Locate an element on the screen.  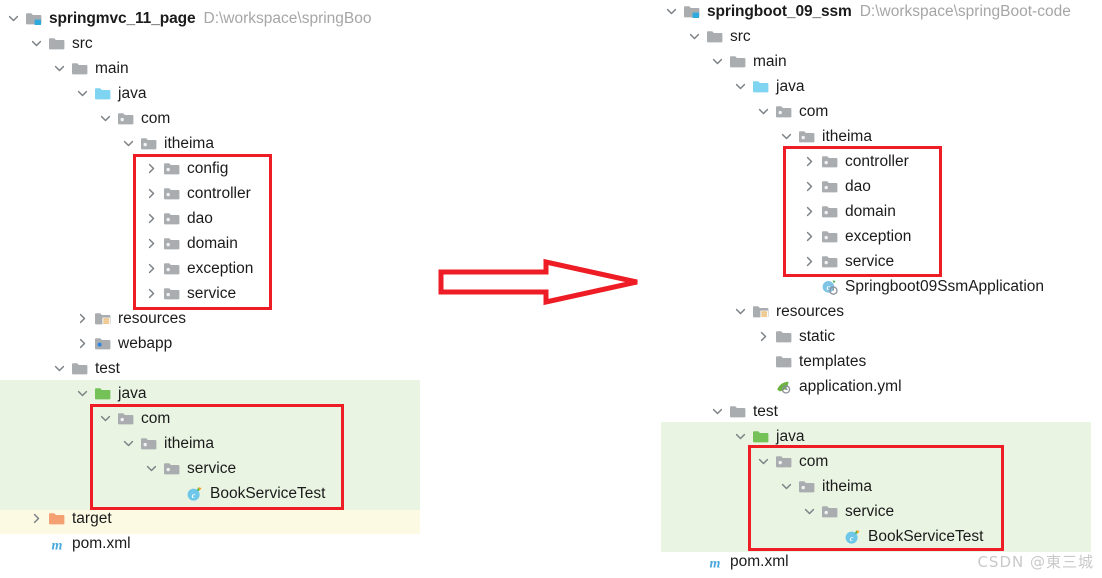
tree-row: application.yml is located at coordinates (829, 386).